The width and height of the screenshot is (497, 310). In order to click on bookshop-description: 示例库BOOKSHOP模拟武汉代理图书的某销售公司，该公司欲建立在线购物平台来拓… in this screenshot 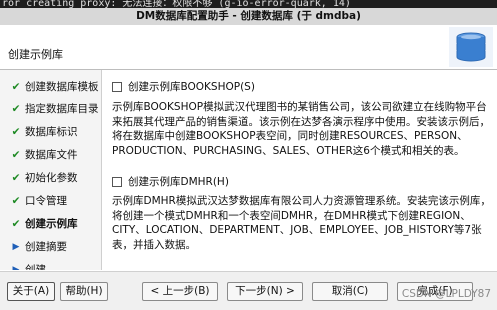, I will do `click(301, 129)`.